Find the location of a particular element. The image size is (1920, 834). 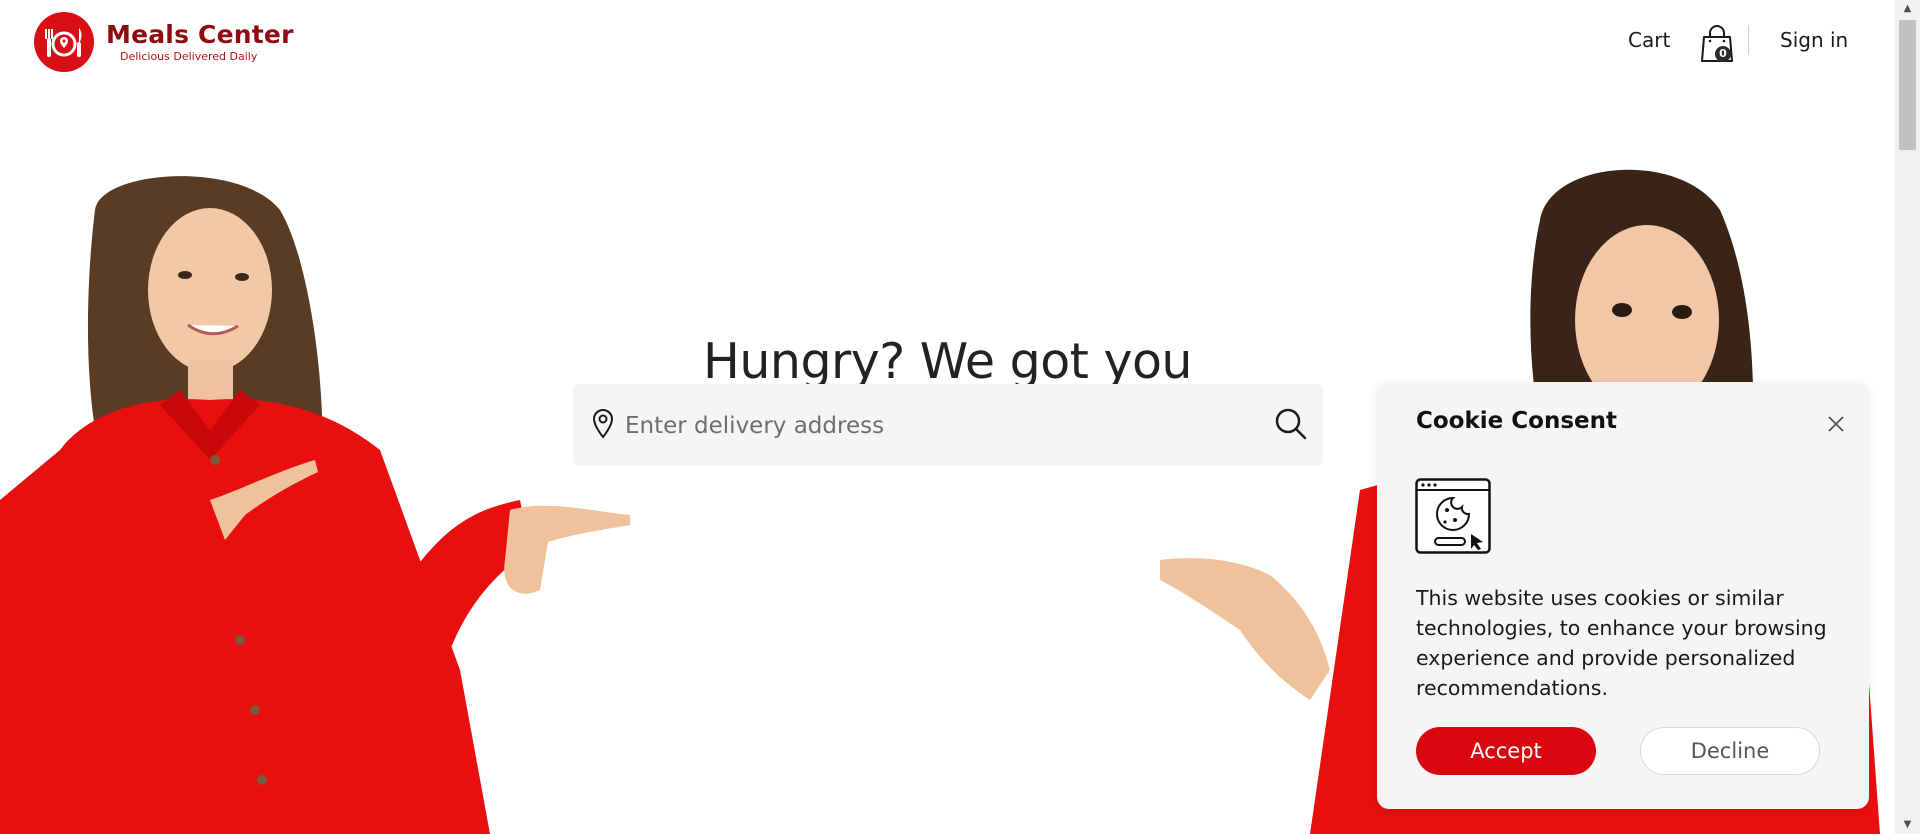

scrollbar-thumb is located at coordinates (1907, 85).